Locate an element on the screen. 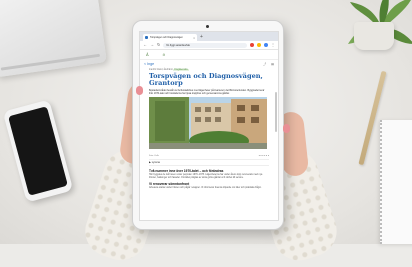 This screenshot has width=412, height=267. share-icon: ⤴ is located at coordinates (264, 64).